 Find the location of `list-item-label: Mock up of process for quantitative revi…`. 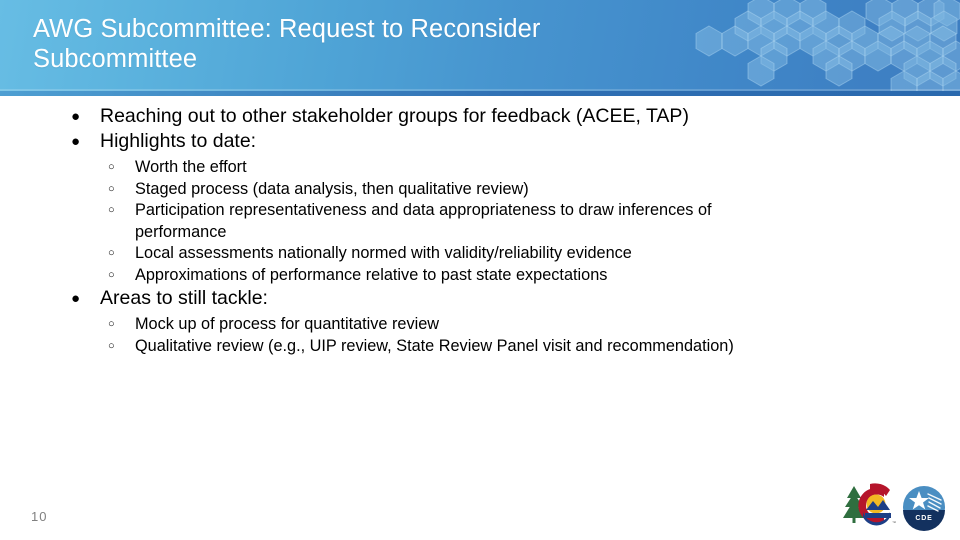

list-item-label: Mock up of process for quantitative revi… is located at coordinates (287, 324).